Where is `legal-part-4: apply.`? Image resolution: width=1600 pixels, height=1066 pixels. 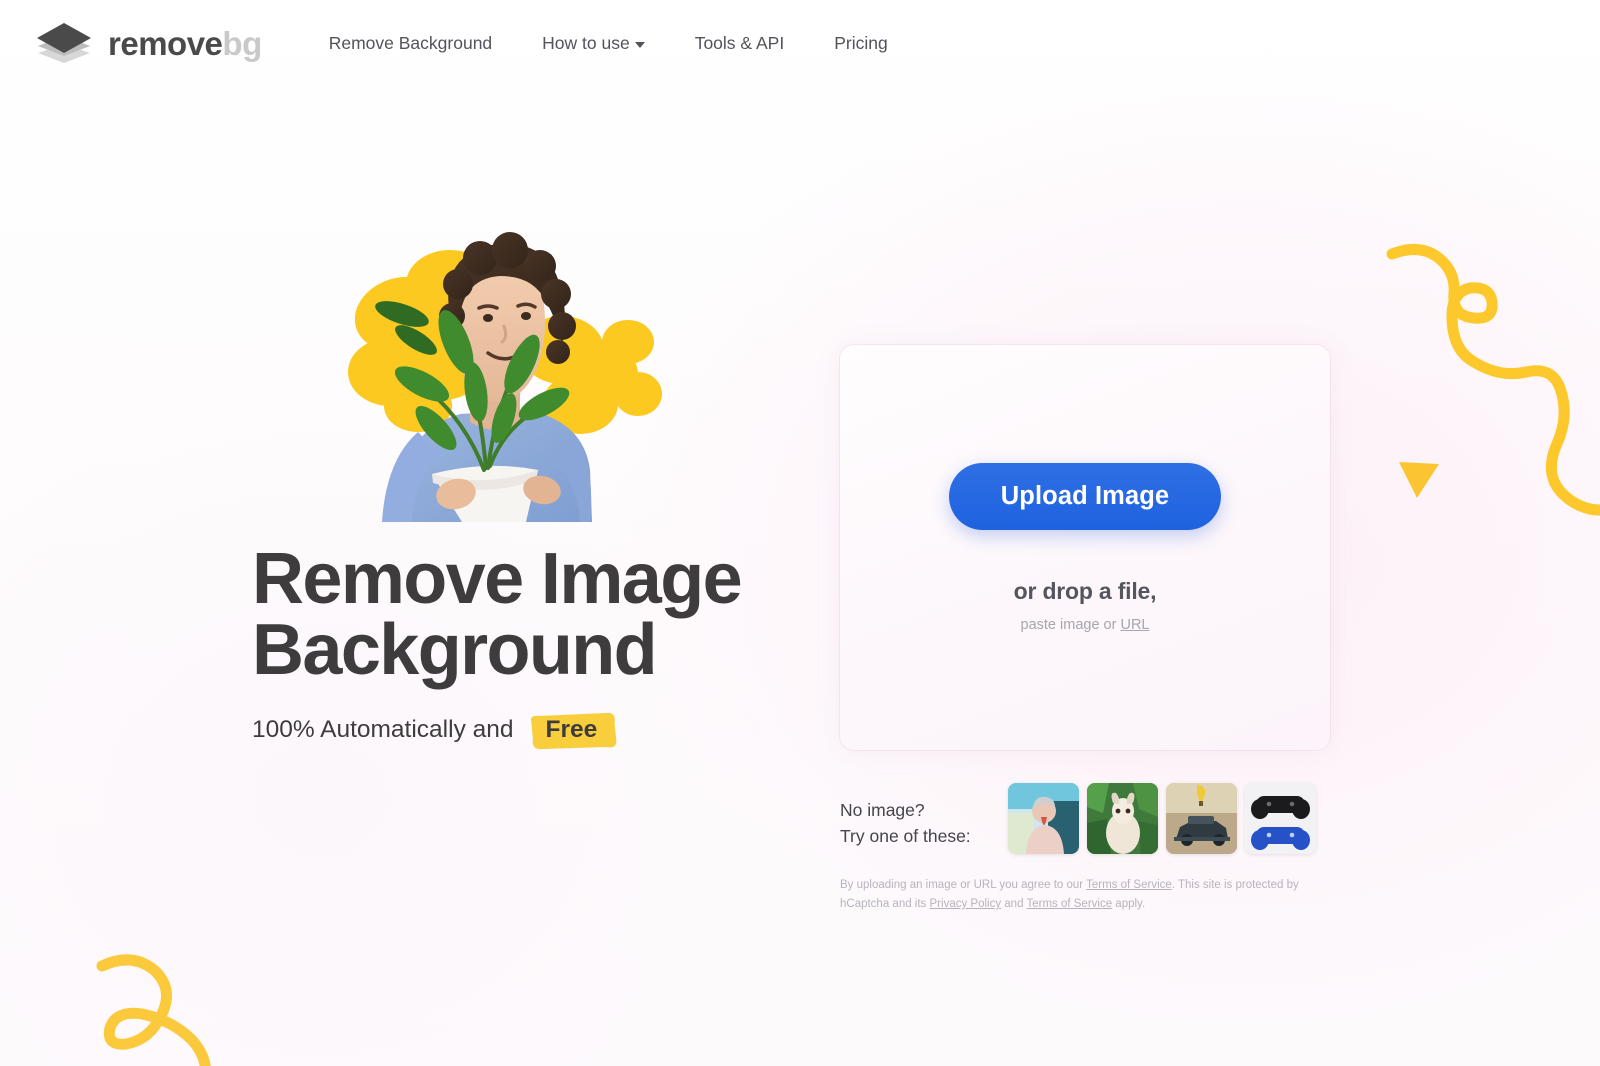 legal-part-4: apply. is located at coordinates (1129, 903).